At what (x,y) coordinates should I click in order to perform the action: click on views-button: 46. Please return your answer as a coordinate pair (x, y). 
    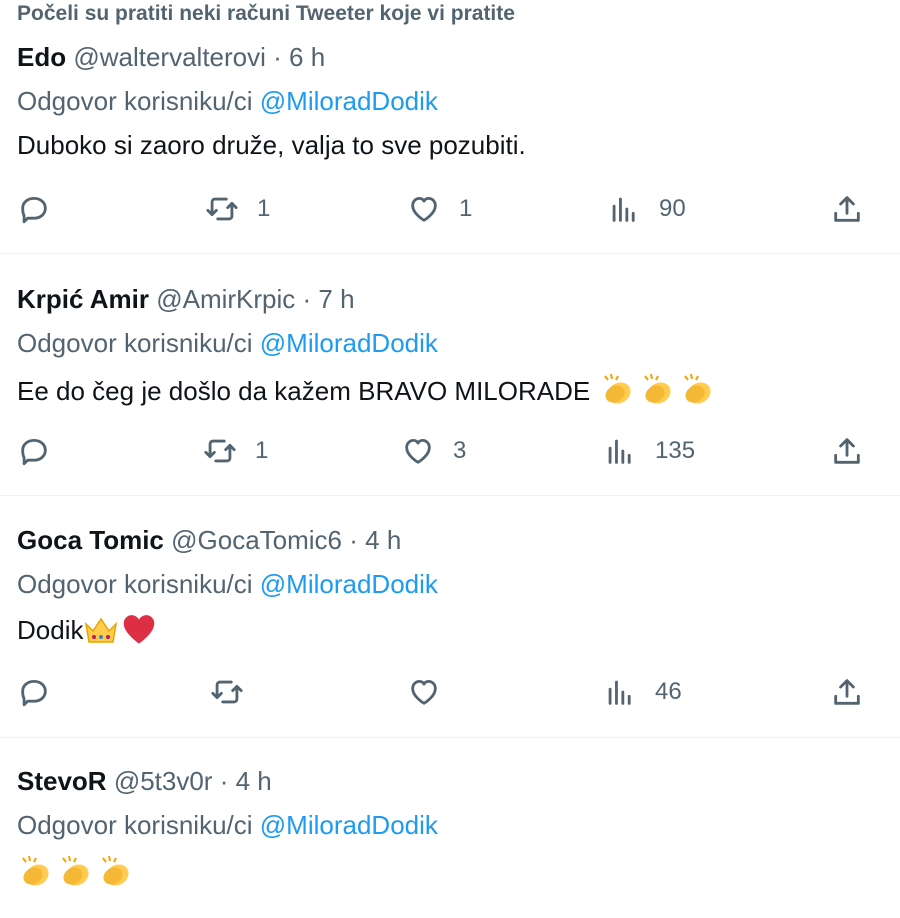
    Looking at the image, I should click on (642, 692).